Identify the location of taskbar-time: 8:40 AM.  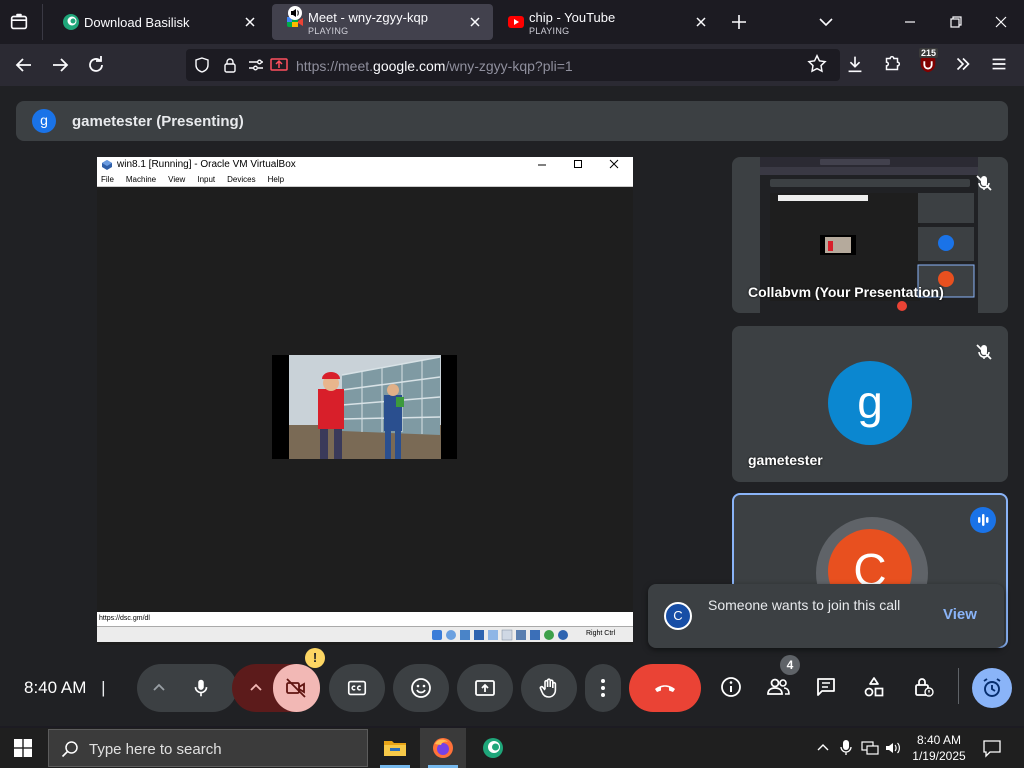
(939, 740).